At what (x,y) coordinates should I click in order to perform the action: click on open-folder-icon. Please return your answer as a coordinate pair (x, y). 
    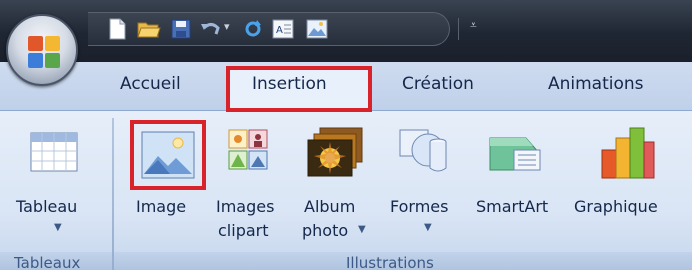
    Looking at the image, I should click on (149, 29).